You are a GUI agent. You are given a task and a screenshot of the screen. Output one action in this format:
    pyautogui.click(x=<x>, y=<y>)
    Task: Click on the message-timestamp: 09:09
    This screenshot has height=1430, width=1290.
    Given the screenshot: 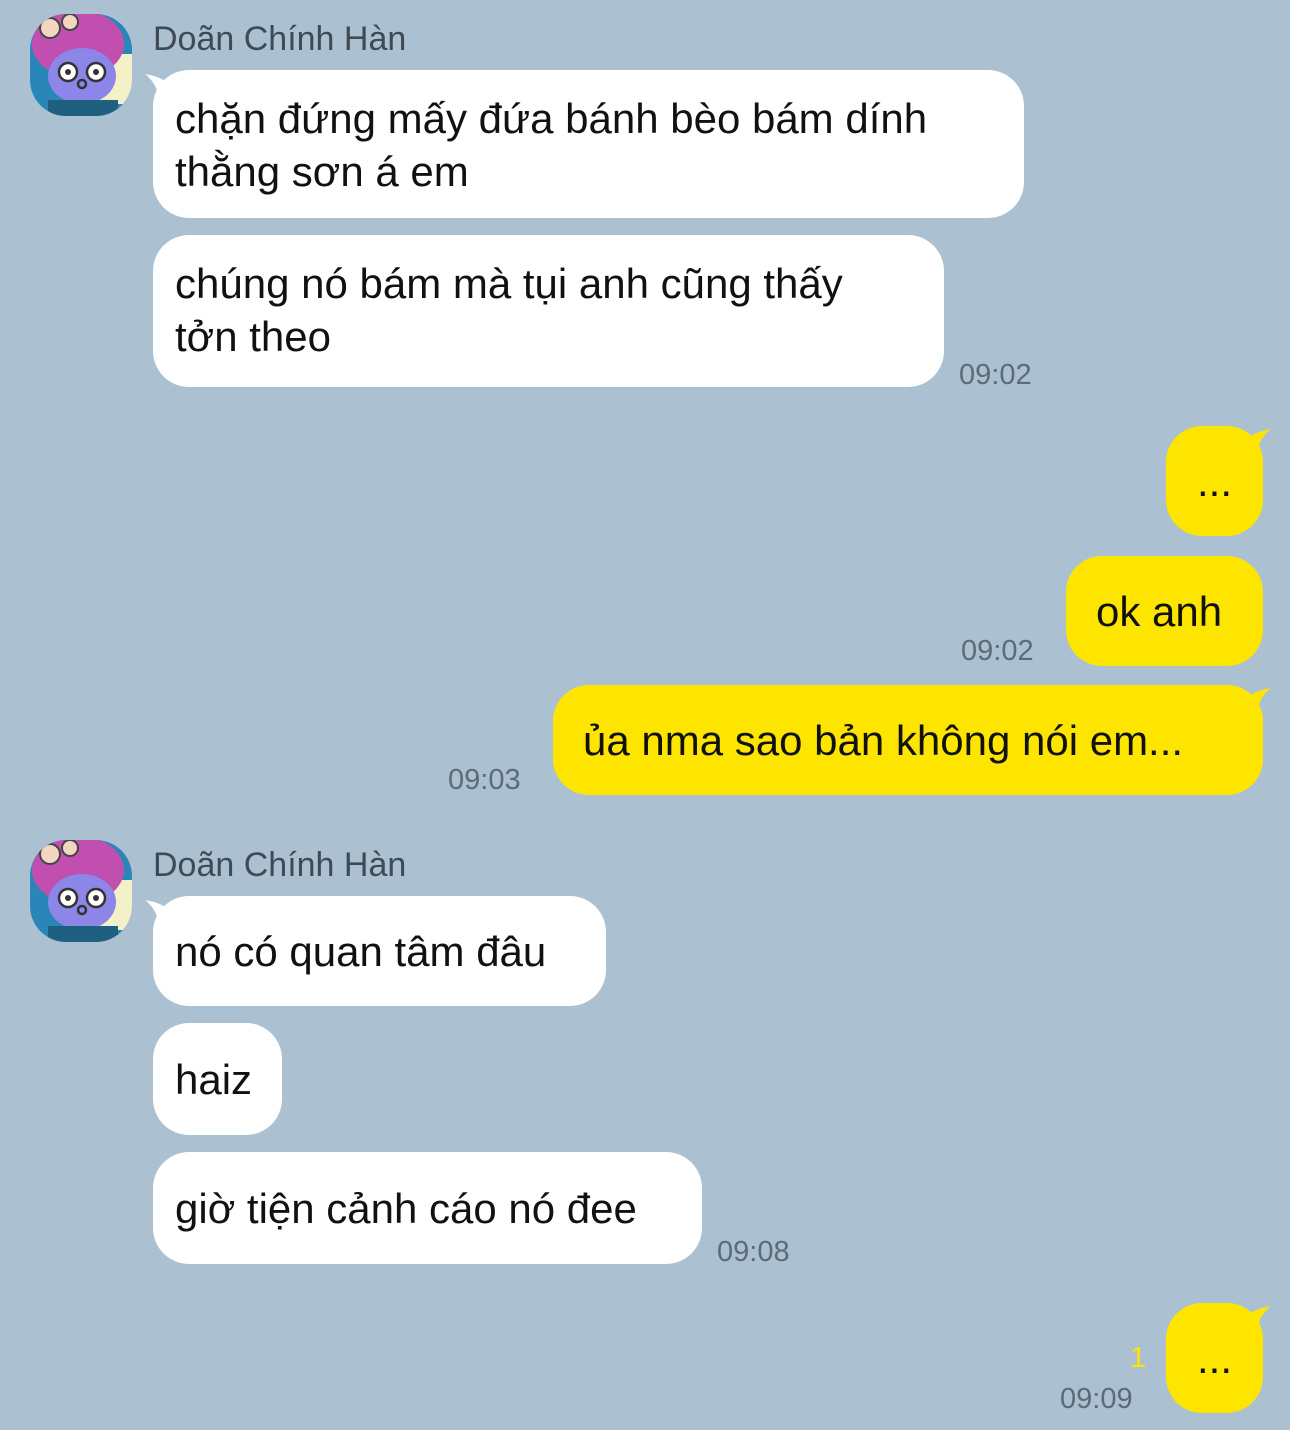 What is the action you would take?
    pyautogui.click(x=1096, y=1399)
    